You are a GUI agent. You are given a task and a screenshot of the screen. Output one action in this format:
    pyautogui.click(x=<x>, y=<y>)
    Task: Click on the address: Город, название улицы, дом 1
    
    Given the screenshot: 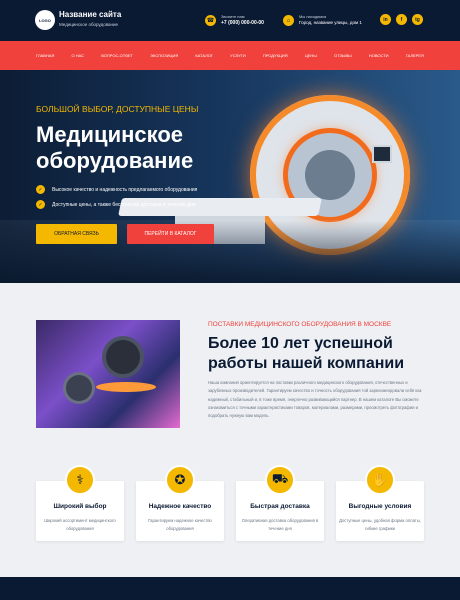 What is the action you would take?
    pyautogui.click(x=330, y=22)
    